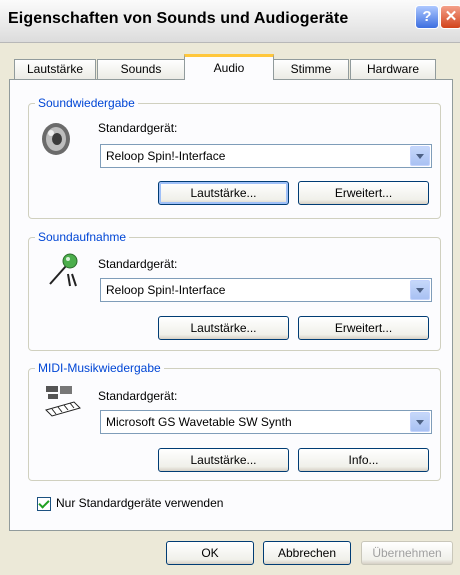 The width and height of the screenshot is (460, 575). I want to click on microphone-icon, so click(63, 270).